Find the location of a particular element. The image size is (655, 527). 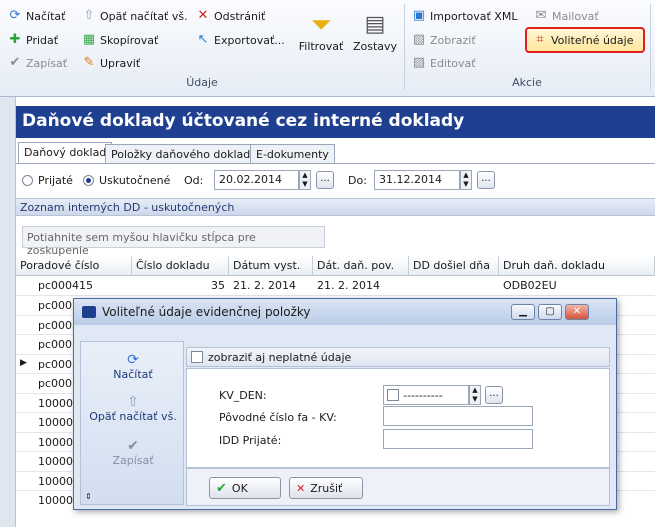

kv-den-spinner: ▲ ▼ is located at coordinates (475, 395).